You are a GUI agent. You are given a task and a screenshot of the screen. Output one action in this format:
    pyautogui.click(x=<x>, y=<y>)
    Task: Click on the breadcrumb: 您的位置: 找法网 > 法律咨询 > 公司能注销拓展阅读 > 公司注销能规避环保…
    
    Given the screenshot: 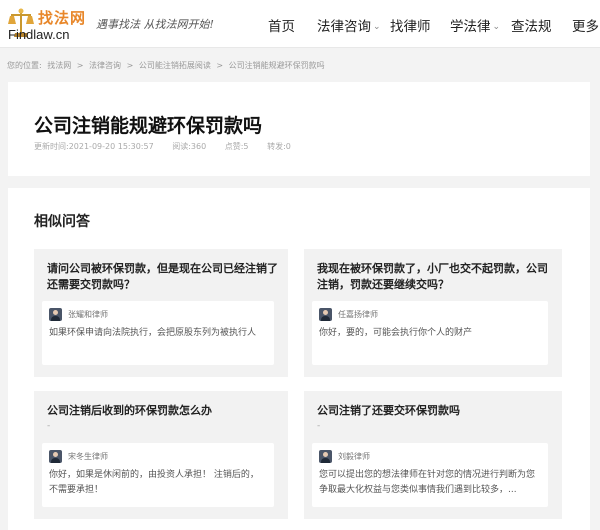 What is the action you would take?
    pyautogui.click(x=167, y=65)
    